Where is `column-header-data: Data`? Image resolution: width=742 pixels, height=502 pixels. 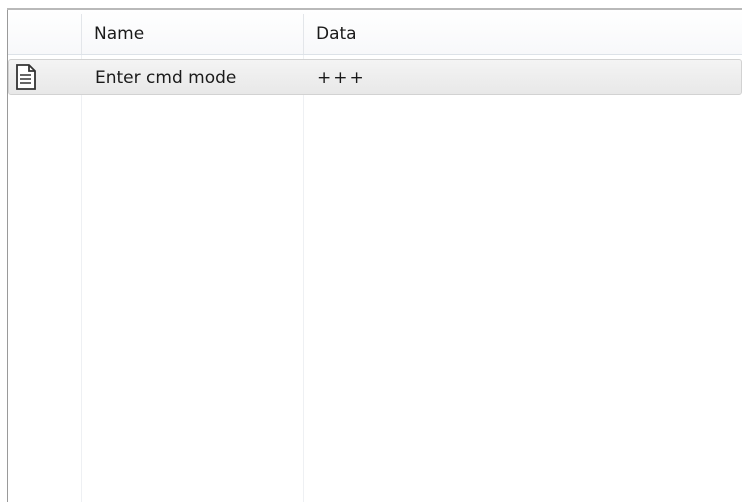
column-header-data: Data is located at coordinates (522, 32).